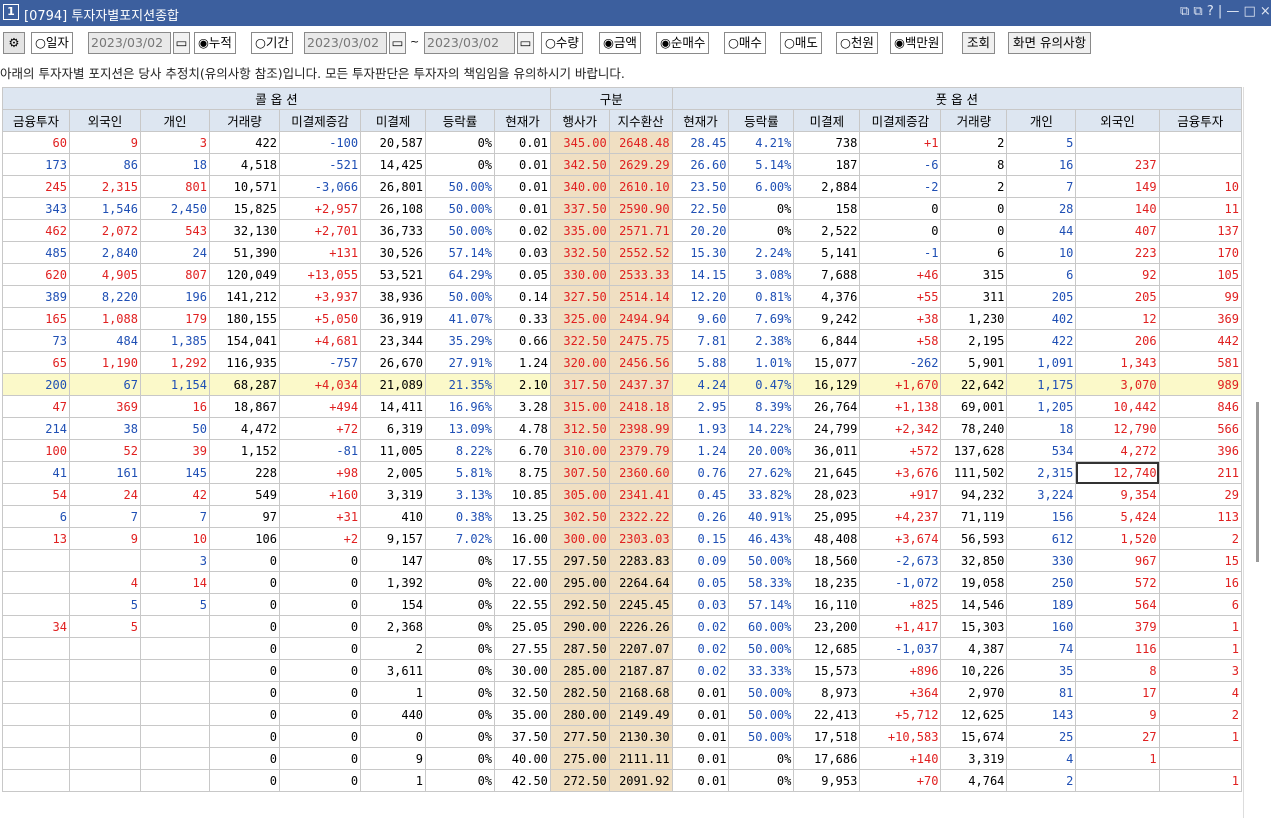 This screenshot has width=1271, height=818. I want to click on table-cell: 4,472, so click(244, 428).